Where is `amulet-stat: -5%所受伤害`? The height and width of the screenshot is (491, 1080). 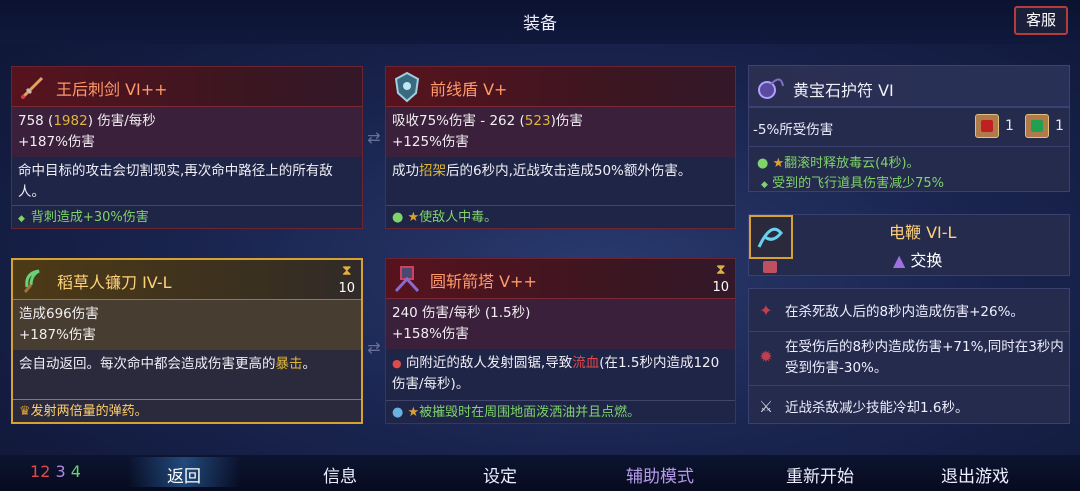 amulet-stat: -5%所受伤害 is located at coordinates (793, 130).